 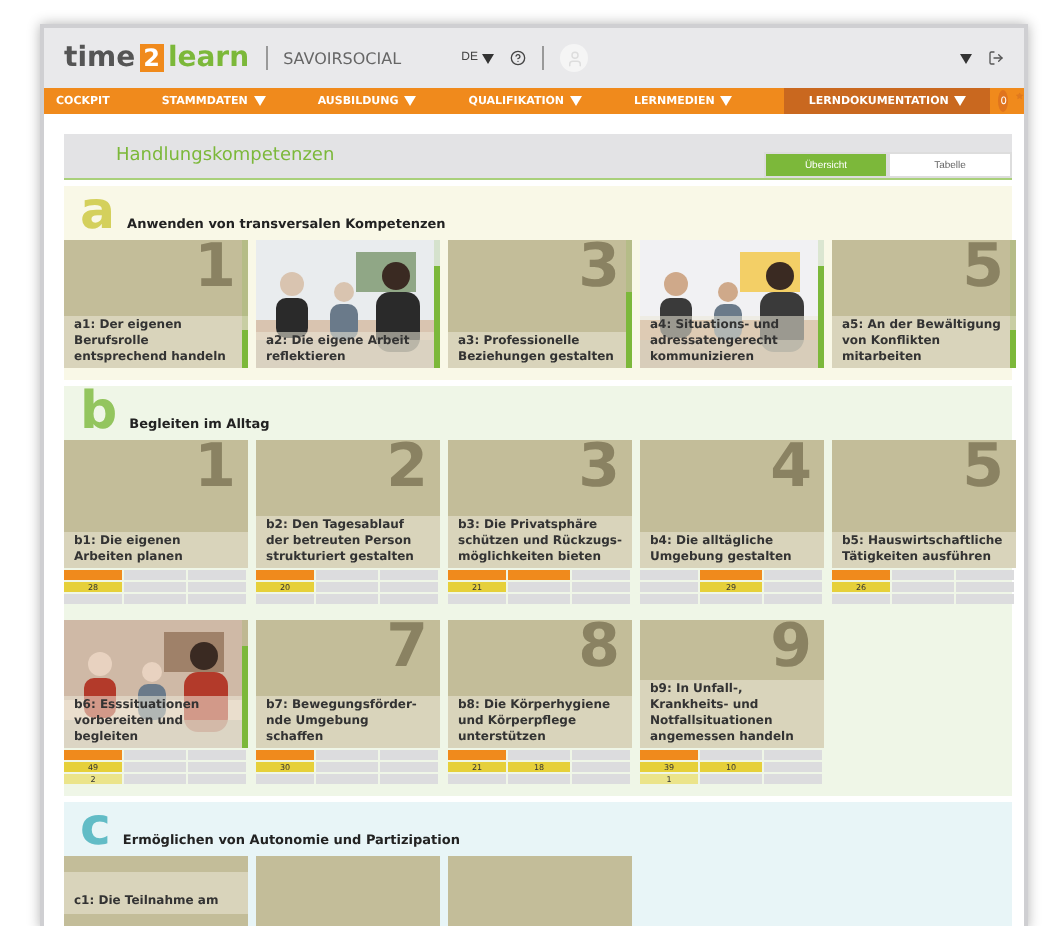 I want to click on product-name: SAVOIRSOCIAL, so click(x=342, y=58).